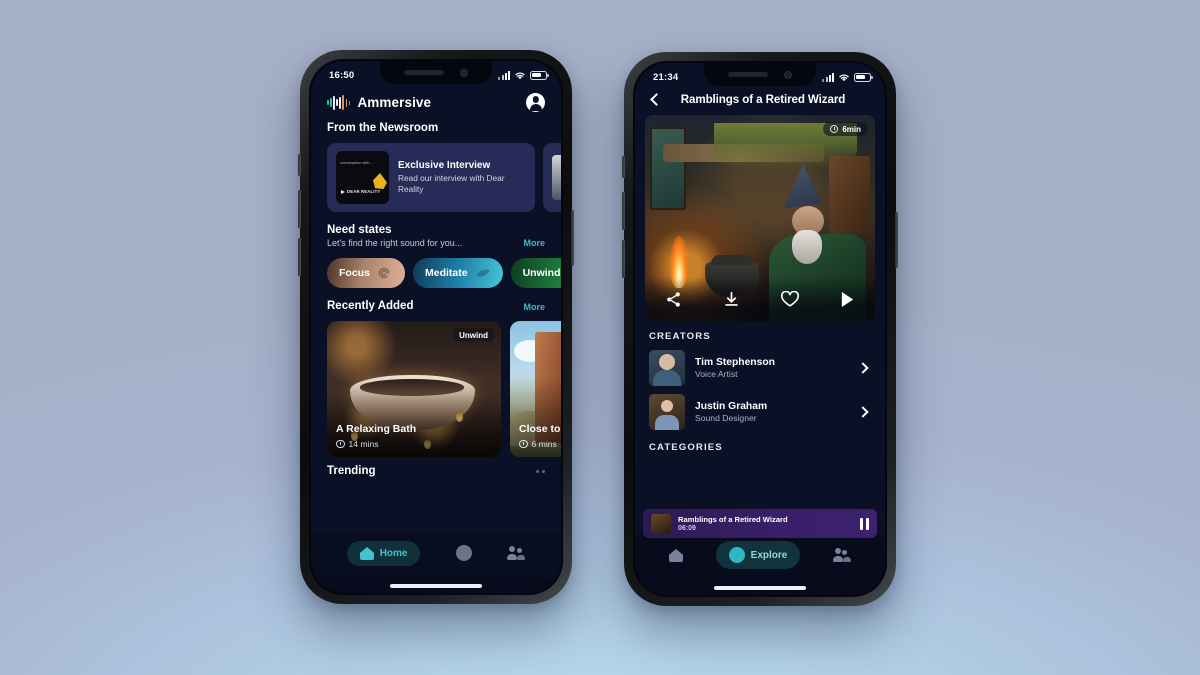 The height and width of the screenshot is (675, 1200). What do you see at coordinates (760, 364) in the screenshot?
I see `creator-row: Tim Stephenson Voice Artist` at bounding box center [760, 364].